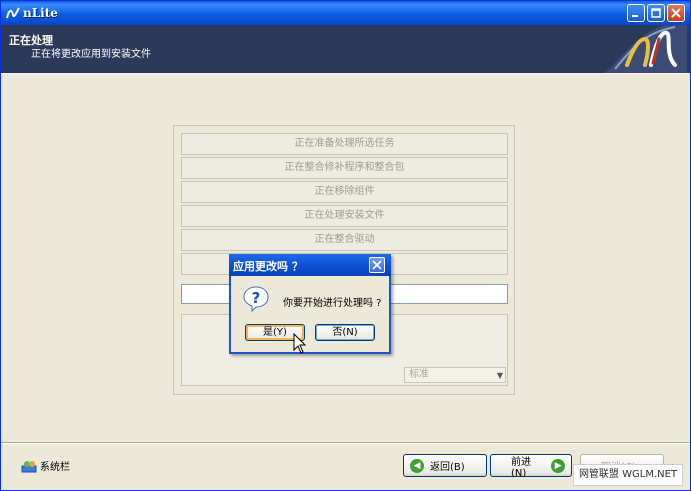 The width and height of the screenshot is (691, 491). Describe the element at coordinates (447, 467) in the screenshot. I see `back-button-label: 返回(B)` at that location.